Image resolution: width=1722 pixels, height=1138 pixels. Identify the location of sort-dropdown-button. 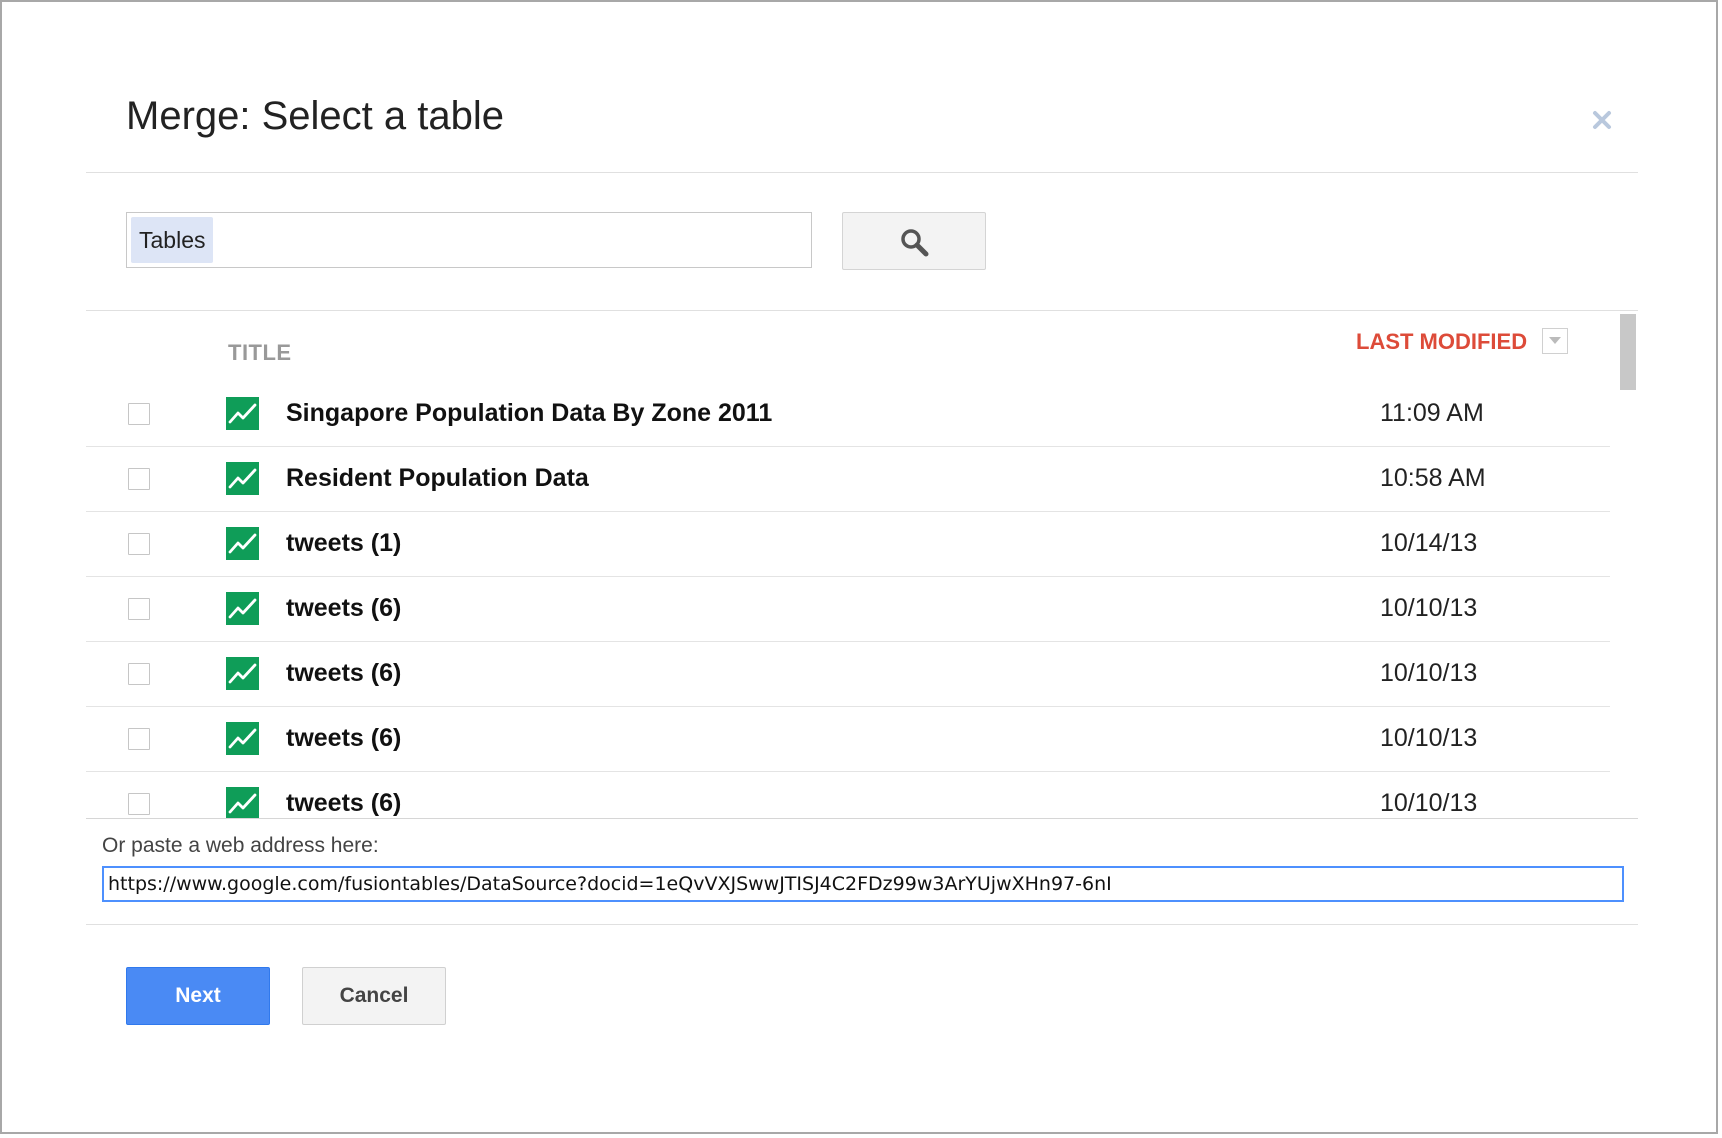
(1555, 341).